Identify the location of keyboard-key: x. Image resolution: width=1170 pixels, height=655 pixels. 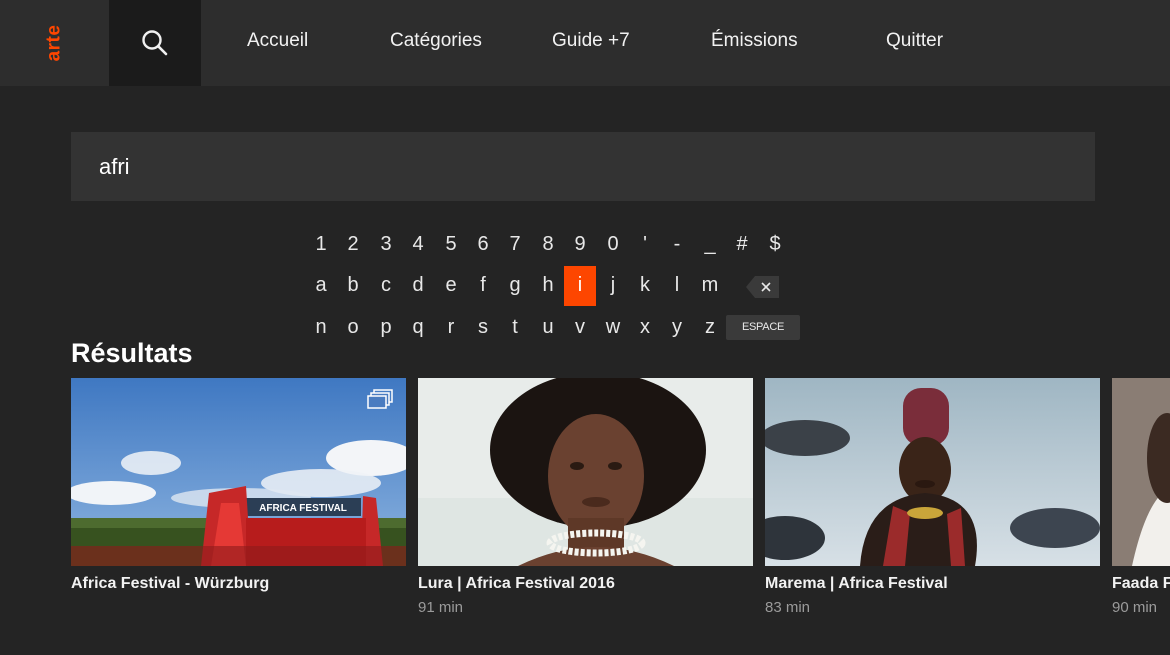
(645, 328).